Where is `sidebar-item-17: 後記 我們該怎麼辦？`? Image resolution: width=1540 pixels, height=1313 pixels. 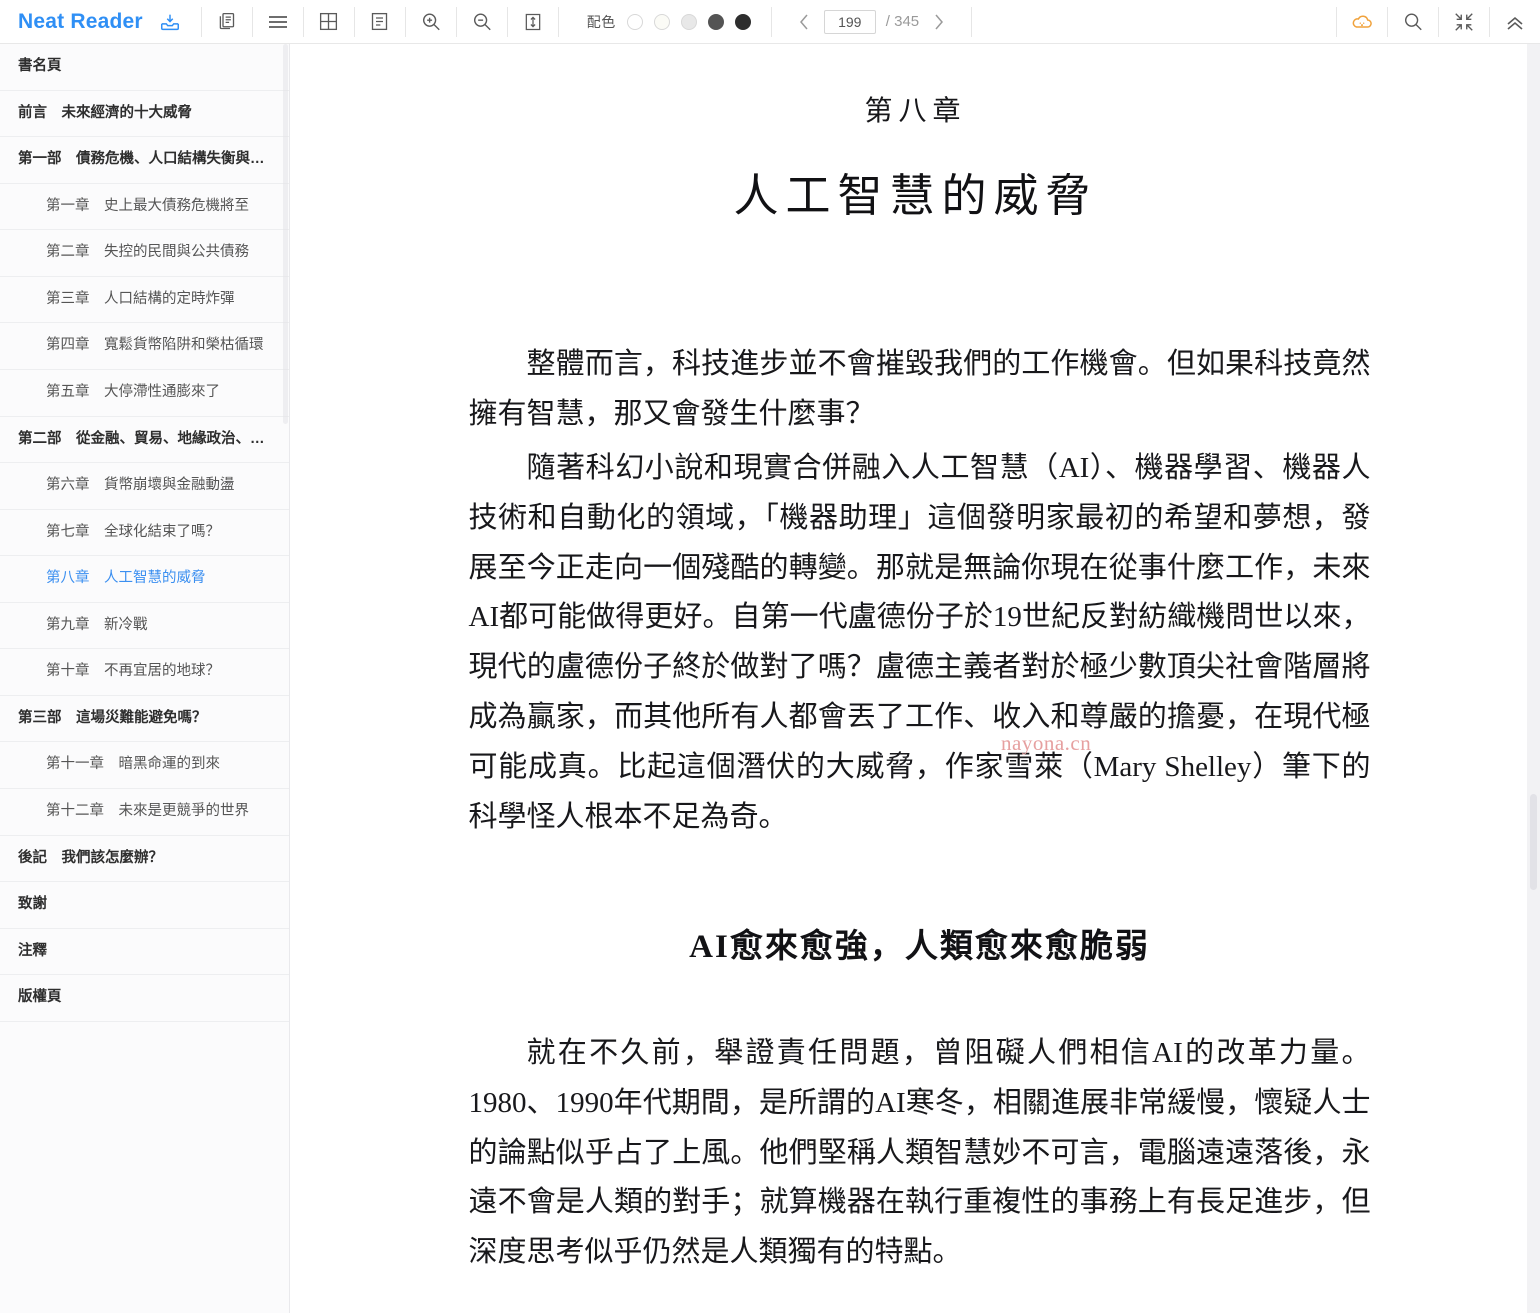
sidebar-item-17: 後記 我們該怎麼辦？ is located at coordinates (144, 859).